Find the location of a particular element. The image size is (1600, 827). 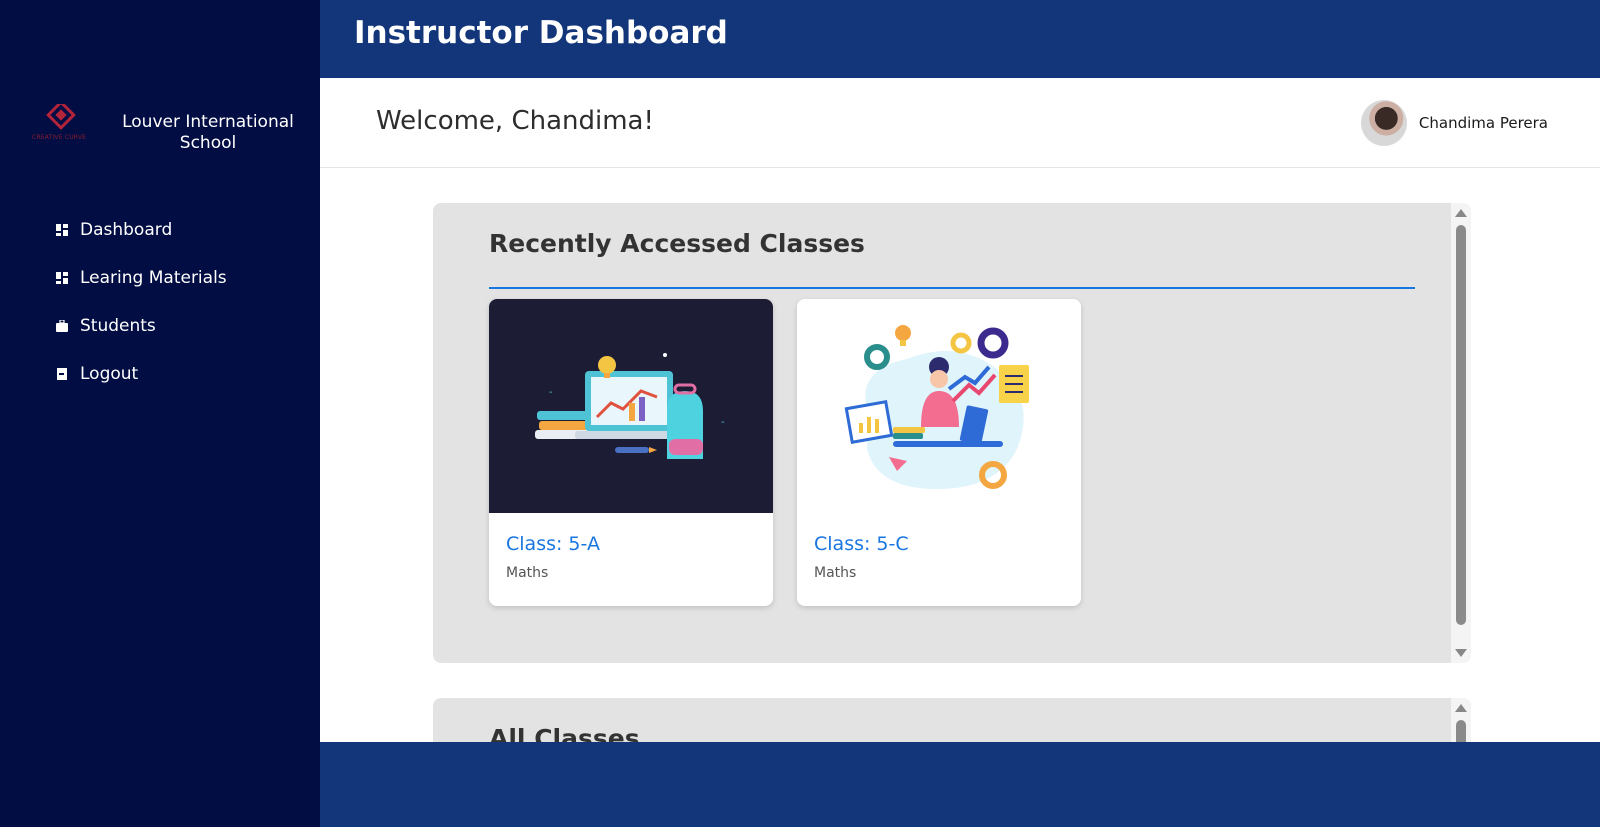

section-title: Recently Accessed Classes is located at coordinates (677, 243).